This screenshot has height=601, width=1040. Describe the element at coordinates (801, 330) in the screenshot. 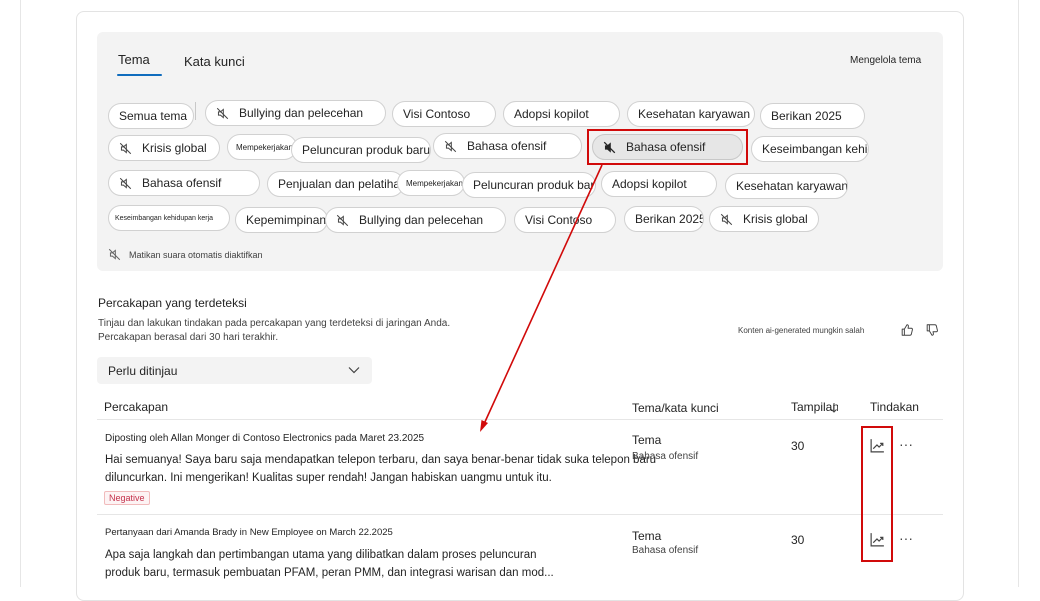

I see `ai-disclaimer: Konten ai-generated mungkin salah` at that location.